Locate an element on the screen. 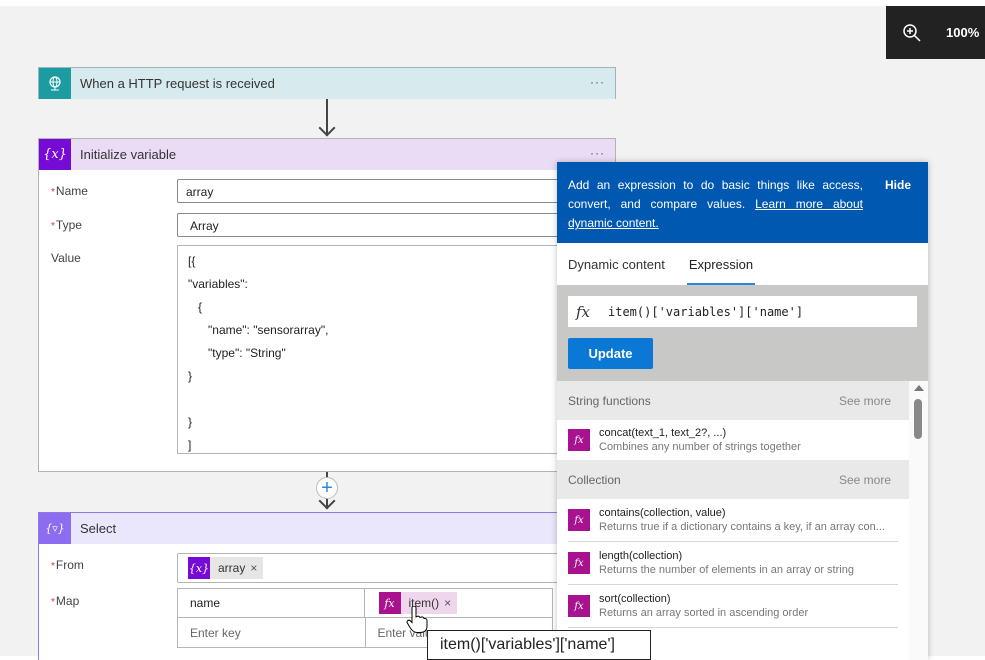 The height and width of the screenshot is (660, 985). function-name: sort(collection) is located at coordinates (635, 599).